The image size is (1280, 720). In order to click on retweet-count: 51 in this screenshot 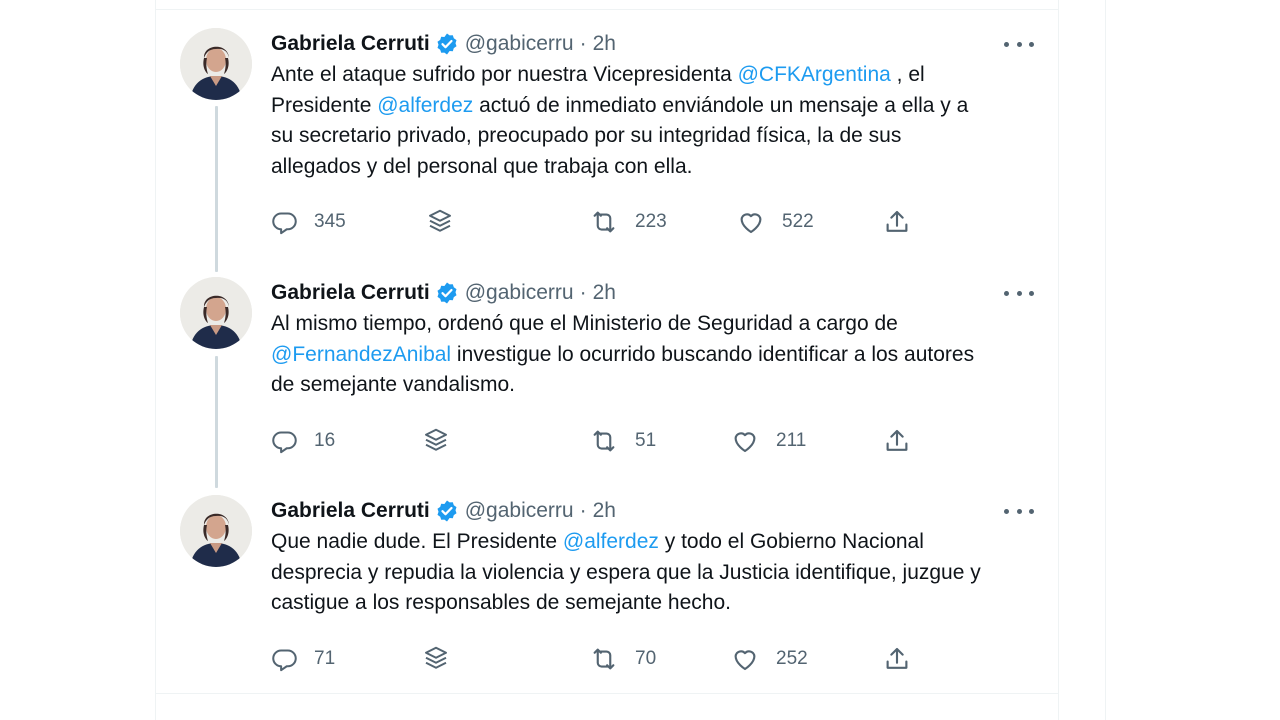, I will do `click(646, 440)`.